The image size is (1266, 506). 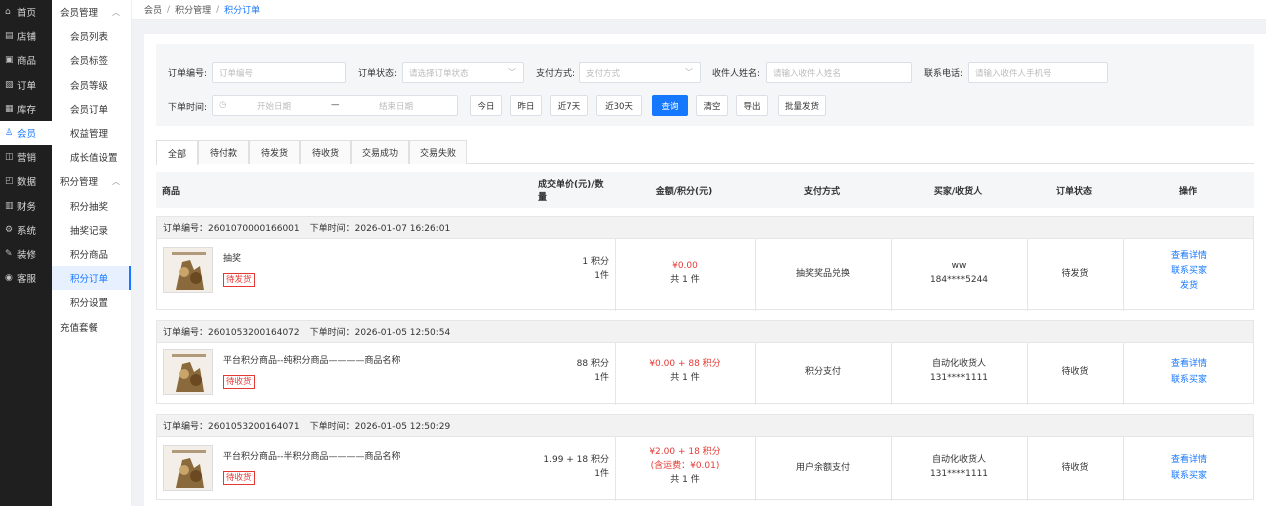 I want to click on marketing-icon: ◫, so click(x=9, y=157).